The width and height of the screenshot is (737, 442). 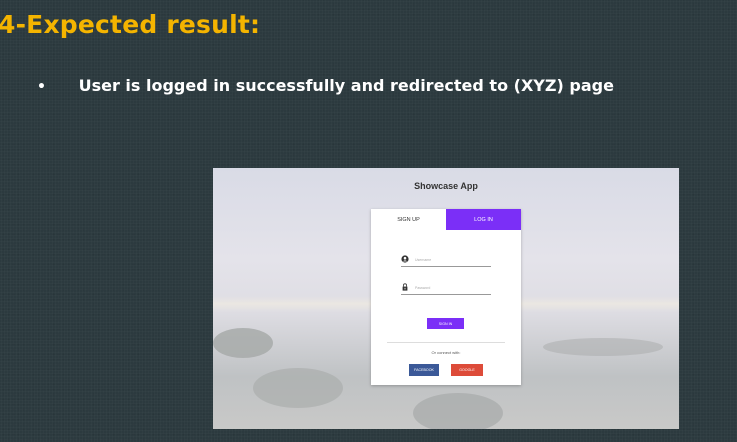 I want to click on tab-sign-up: SIGN UP, so click(x=408, y=219).